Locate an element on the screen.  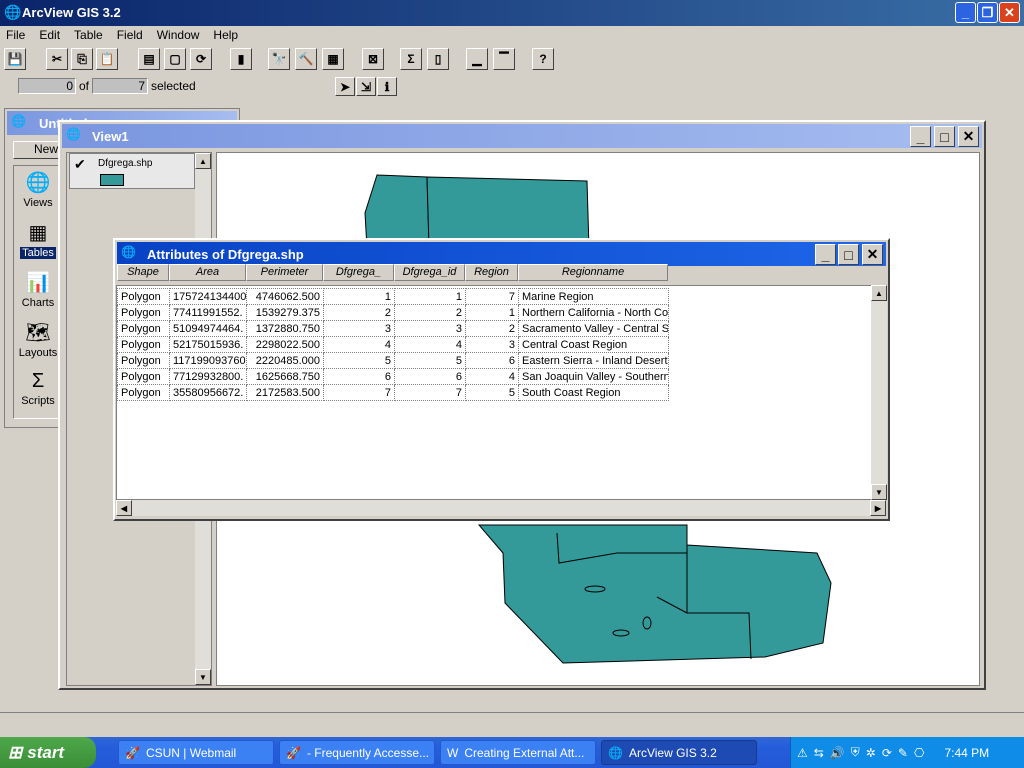
find-icon: 🔭 is located at coordinates (279, 59).